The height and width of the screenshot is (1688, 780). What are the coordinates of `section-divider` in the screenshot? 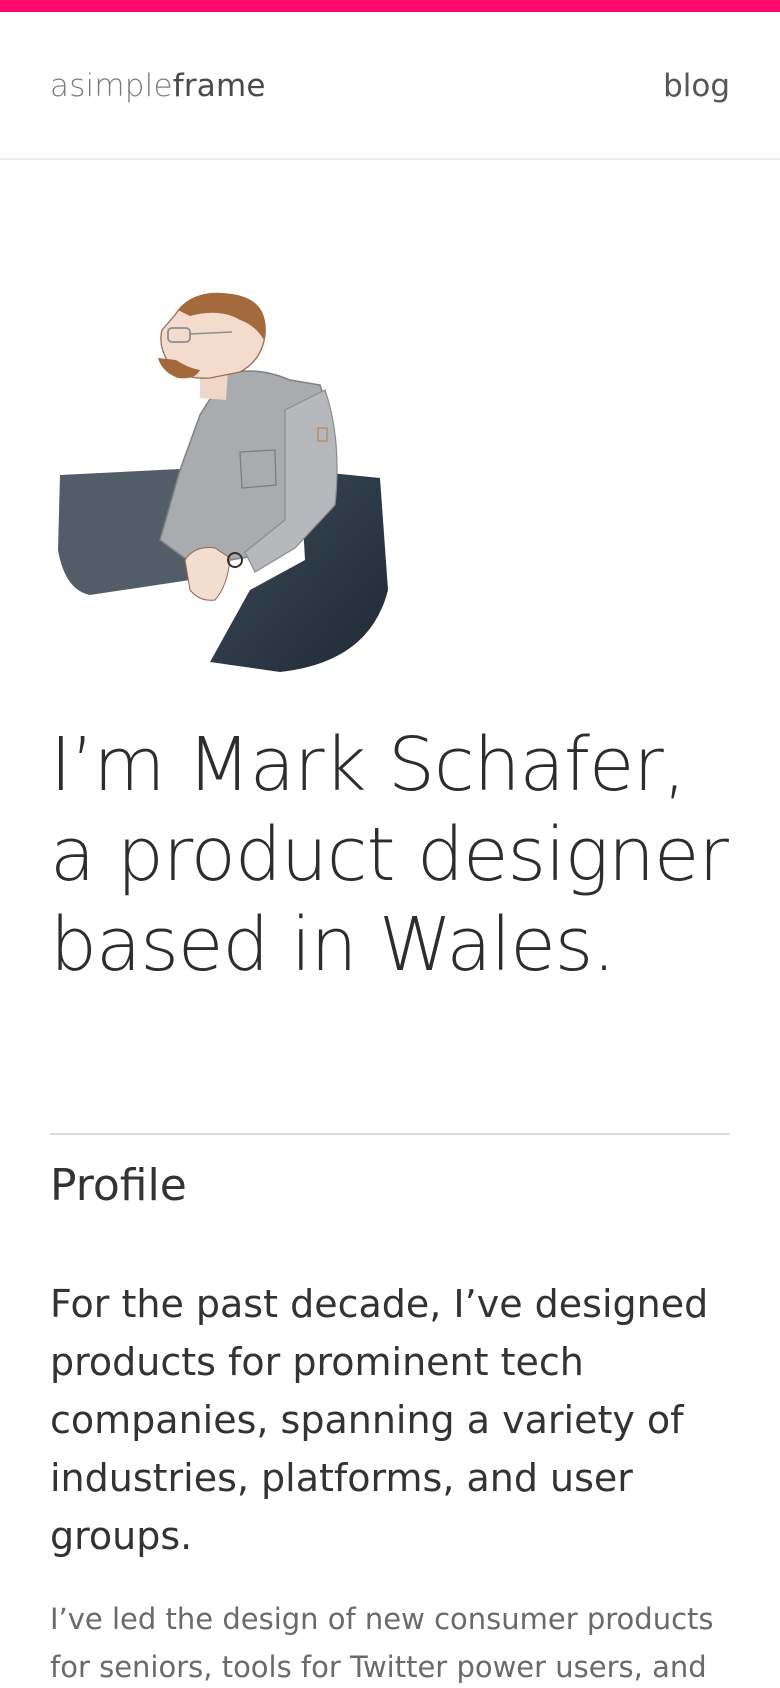 It's located at (390, 1134).